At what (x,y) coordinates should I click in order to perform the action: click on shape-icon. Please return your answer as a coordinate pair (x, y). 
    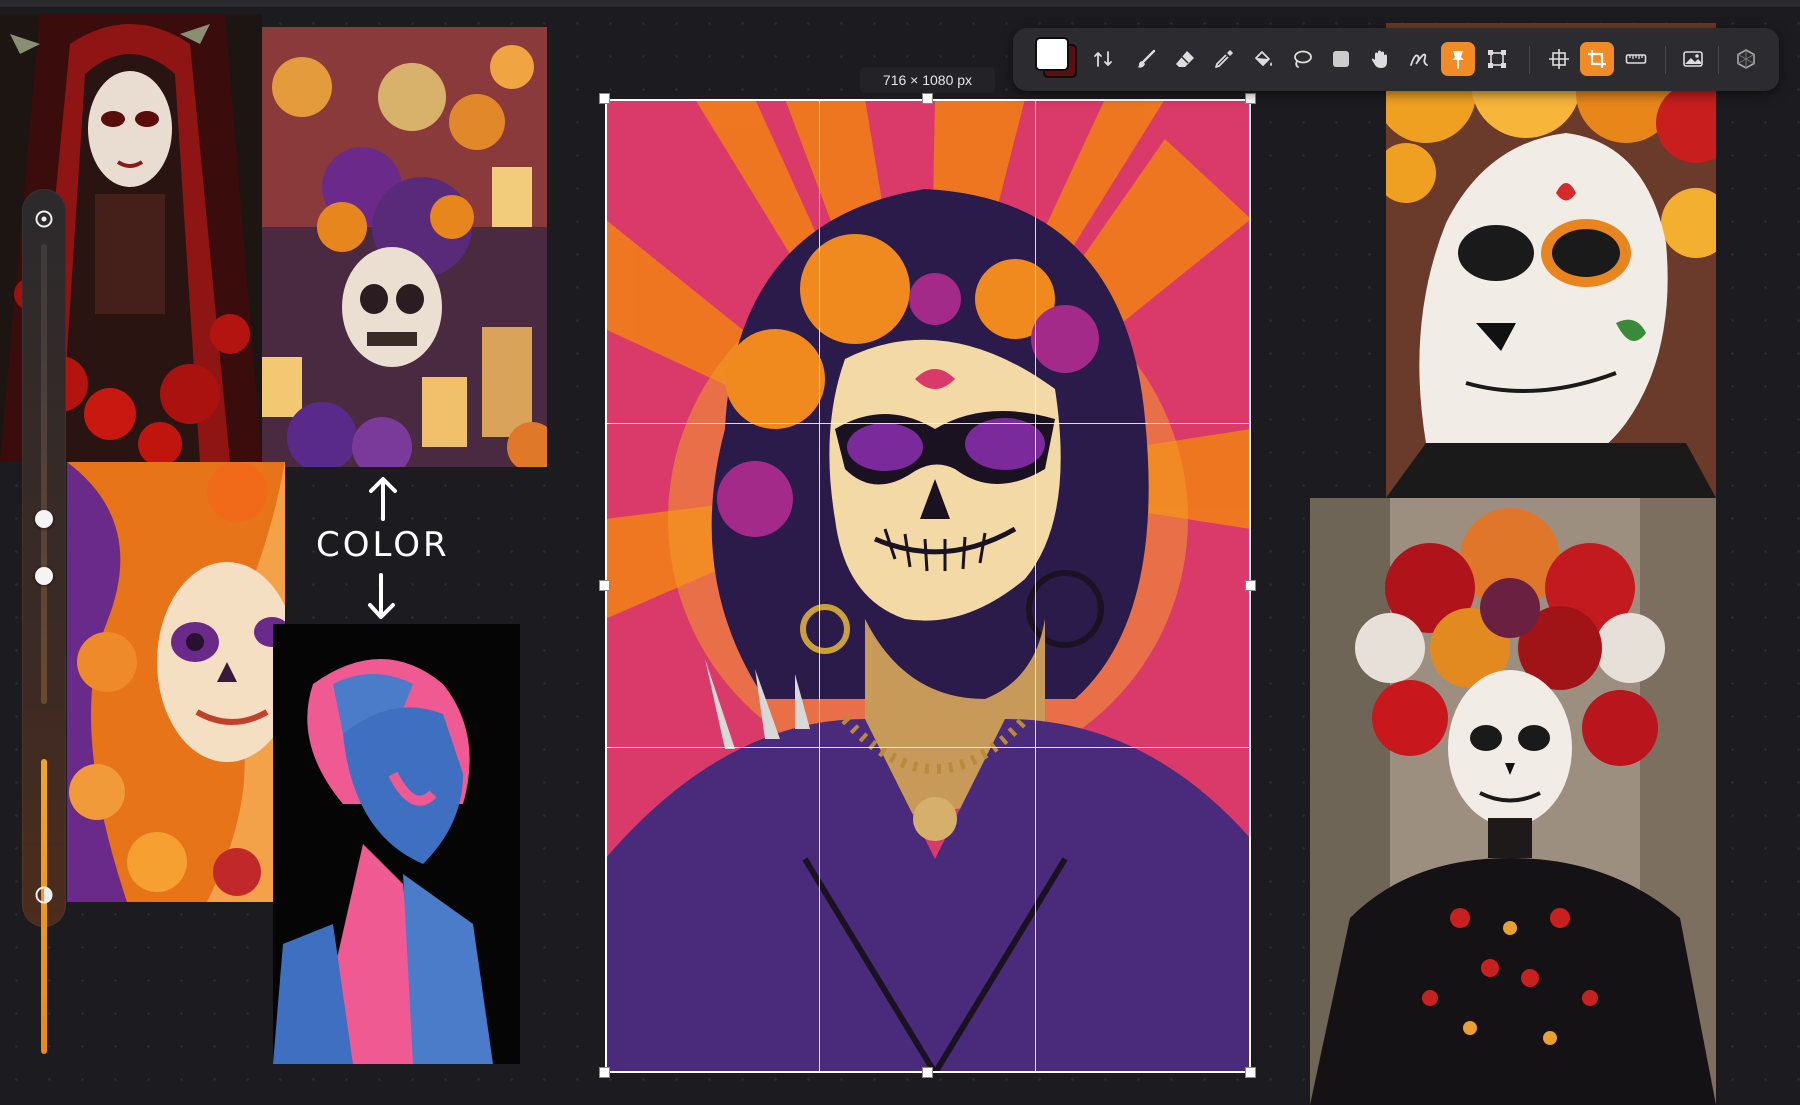
    Looking at the image, I should click on (1341, 59).